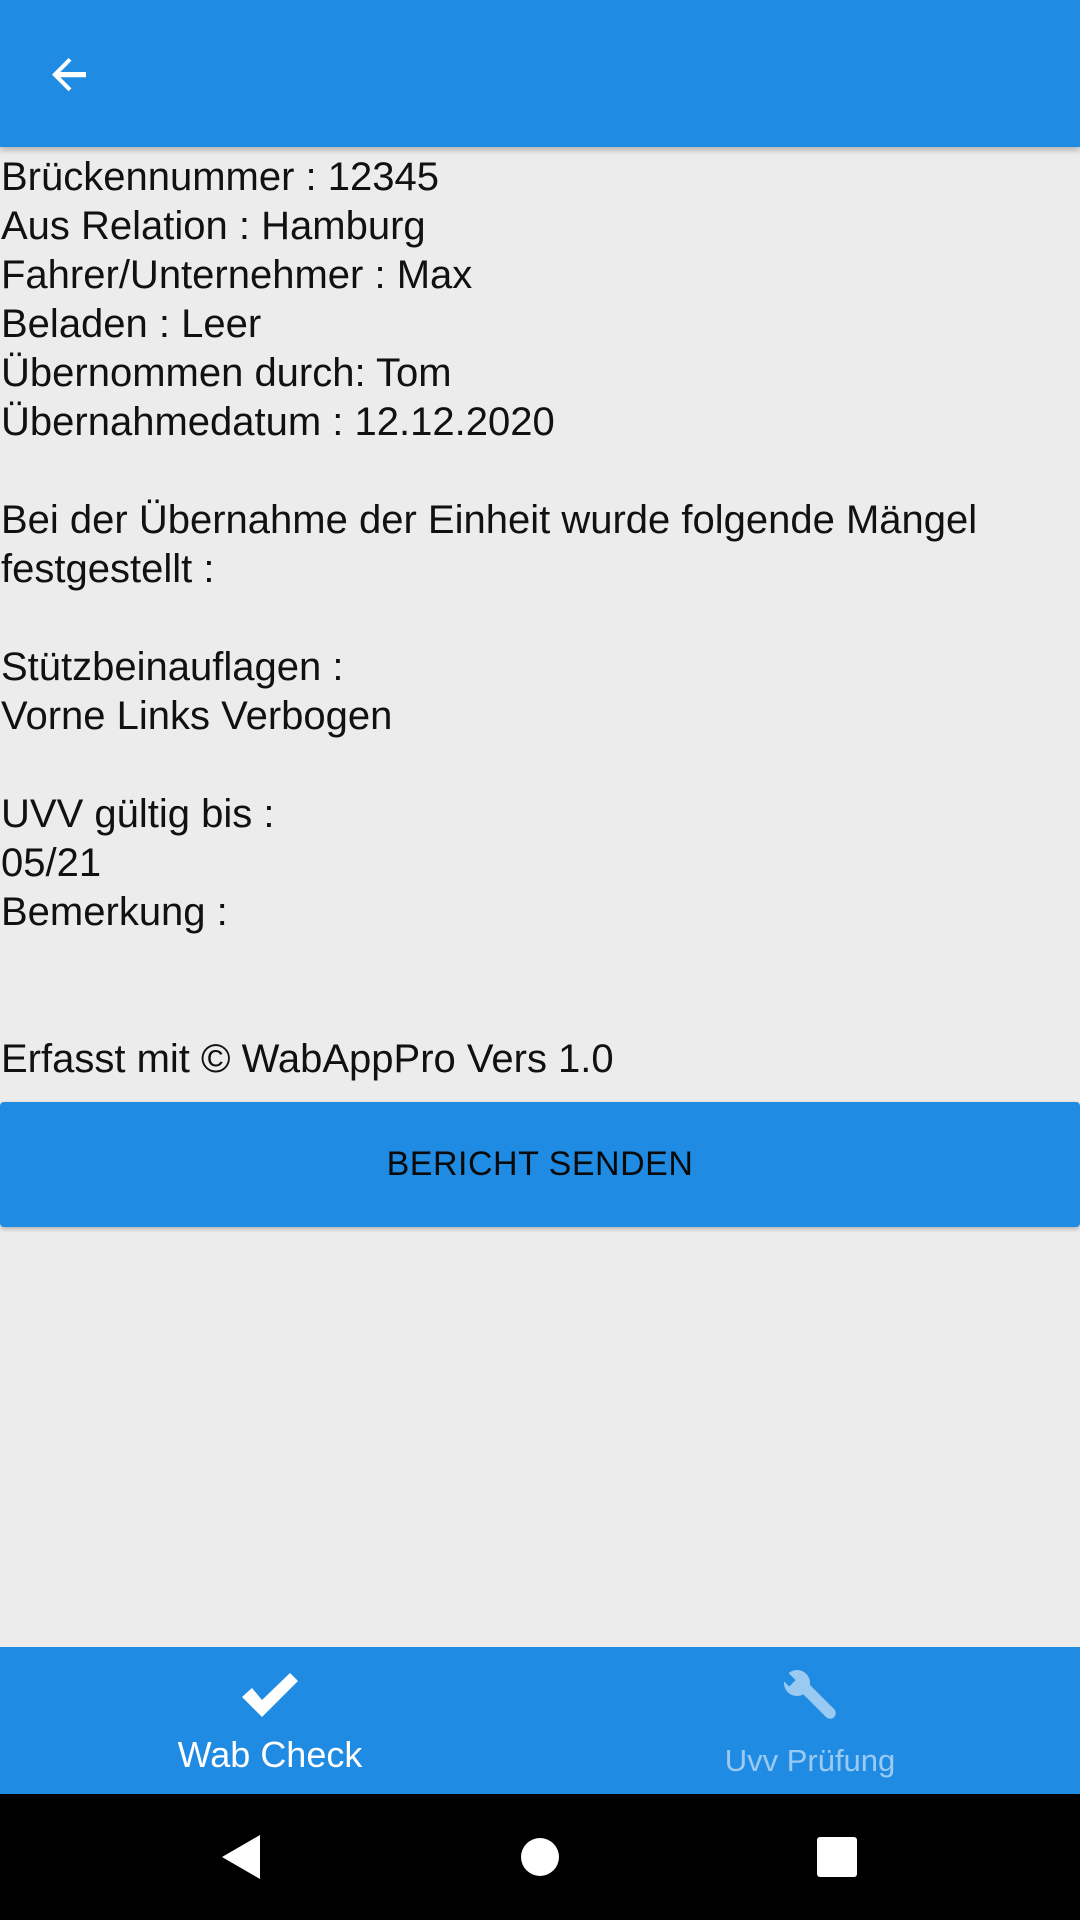 Image resolution: width=1080 pixels, height=1920 pixels. Describe the element at coordinates (837, 1857) in the screenshot. I see `recents-square-icon` at that location.